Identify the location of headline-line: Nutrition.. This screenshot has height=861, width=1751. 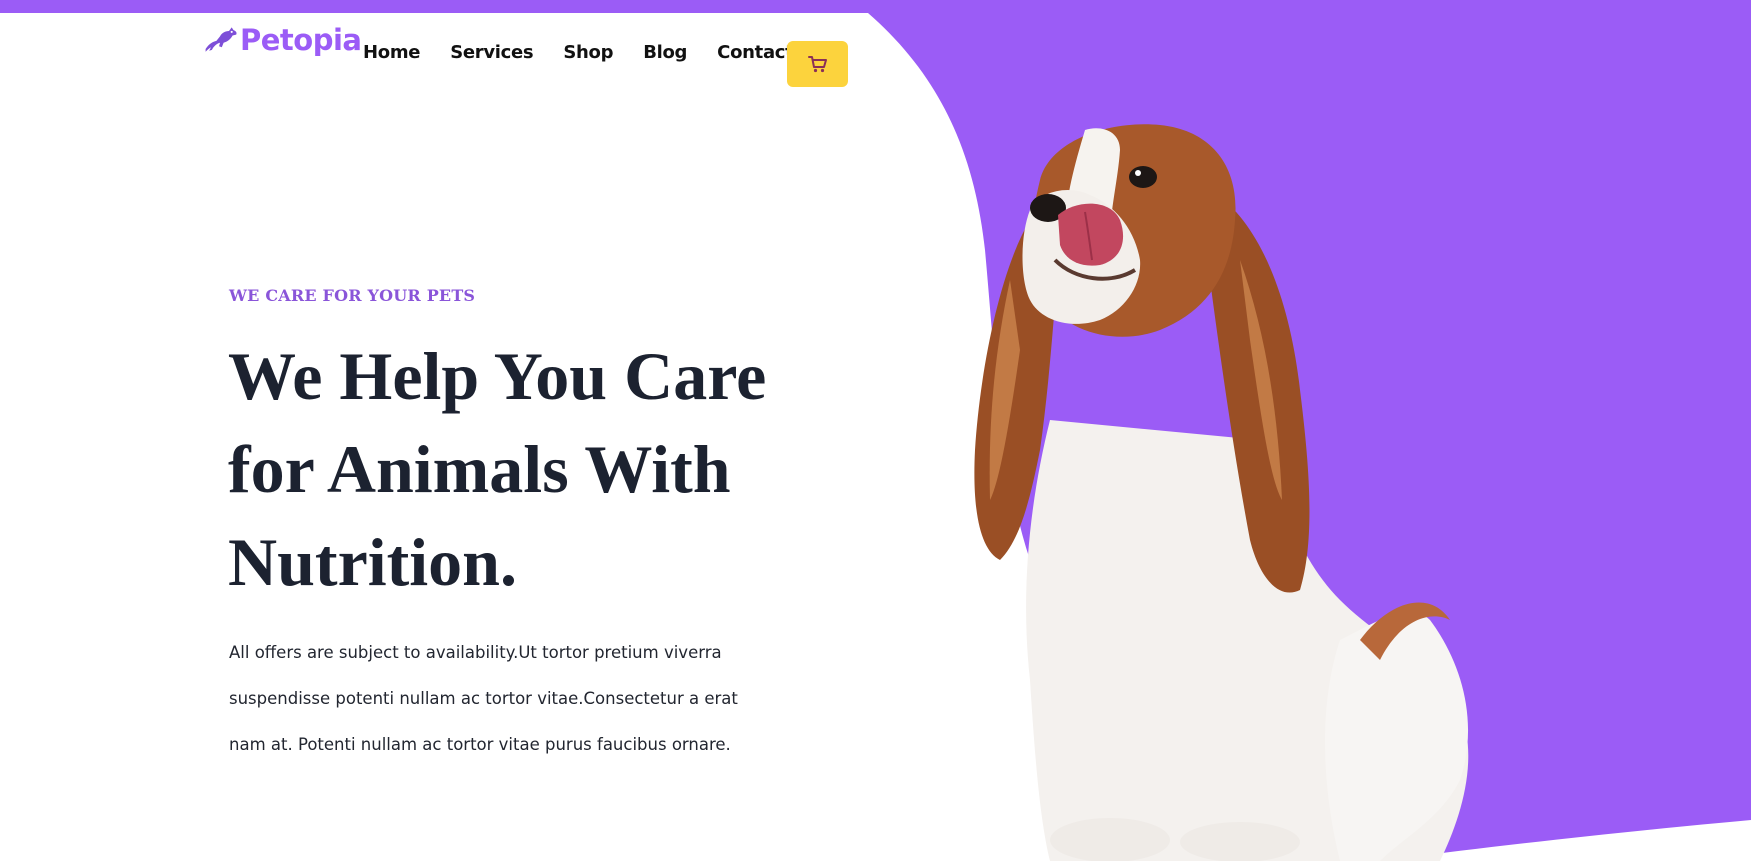
(372, 562).